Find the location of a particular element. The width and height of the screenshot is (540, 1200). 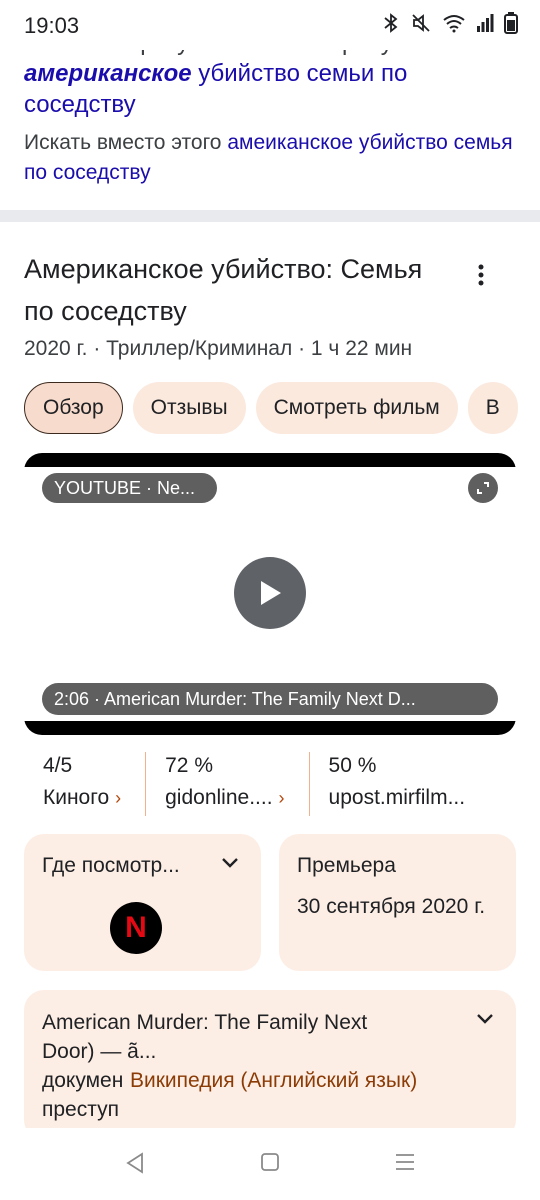

wifi-icon is located at coordinates (454, 23).